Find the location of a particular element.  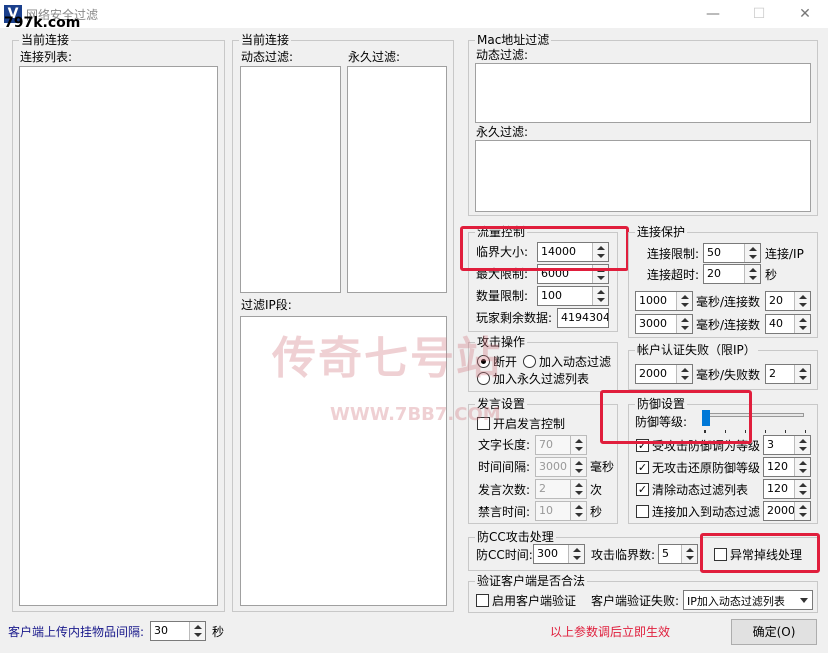

defense-join-input: 2000 is located at coordinates (787, 511).